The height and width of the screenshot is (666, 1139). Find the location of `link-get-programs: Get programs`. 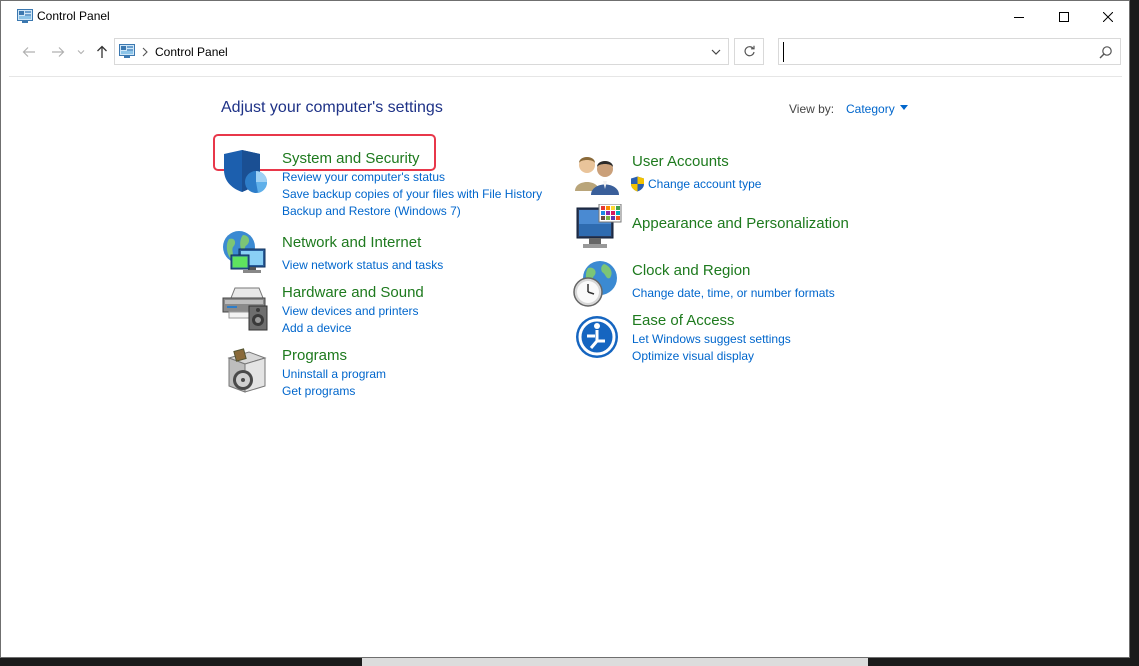

link-get-programs: Get programs is located at coordinates (318, 391).